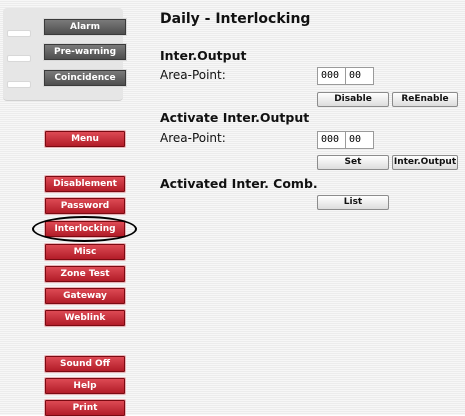 The image size is (465, 416). What do you see at coordinates (353, 202) in the screenshot?
I see `list-button: List` at bounding box center [353, 202].